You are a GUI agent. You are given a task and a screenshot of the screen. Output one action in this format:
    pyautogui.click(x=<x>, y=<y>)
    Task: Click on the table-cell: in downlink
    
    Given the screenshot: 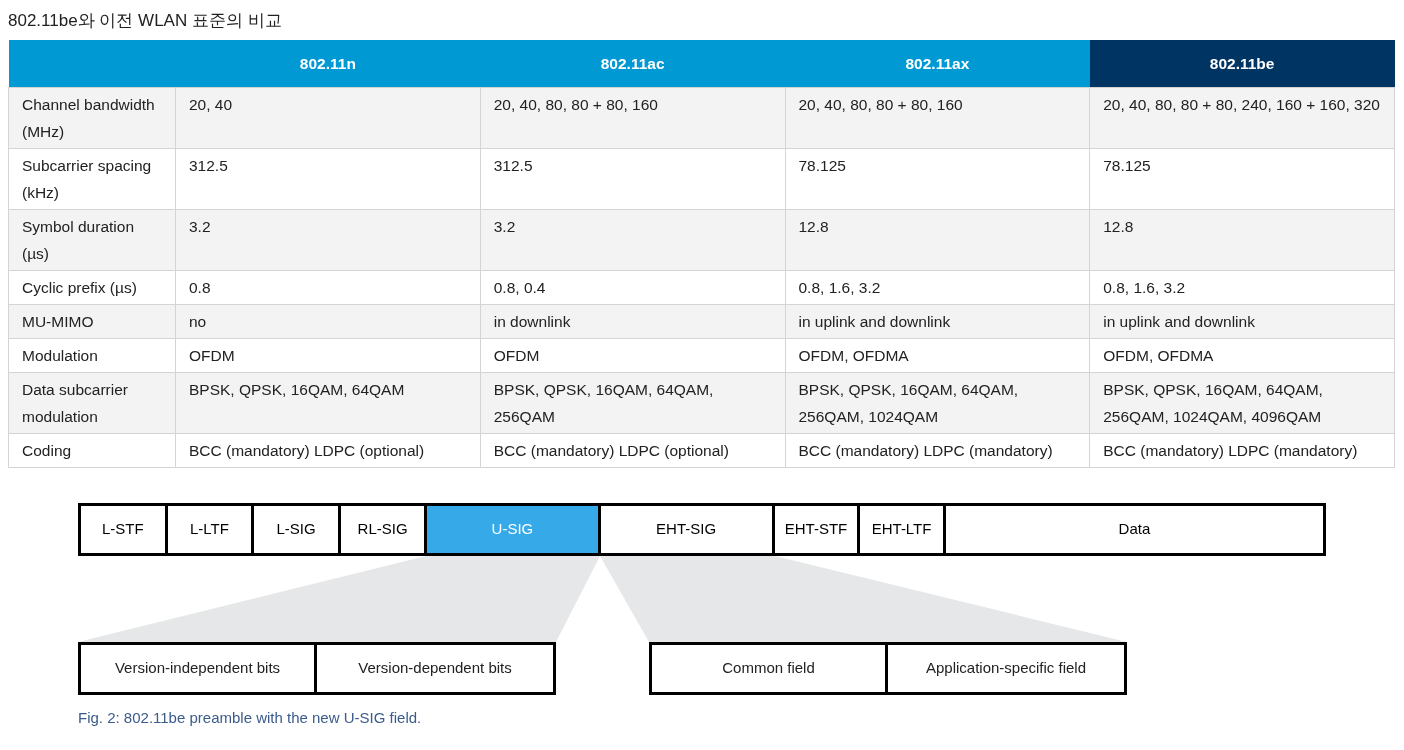 What is the action you would take?
    pyautogui.click(x=632, y=321)
    